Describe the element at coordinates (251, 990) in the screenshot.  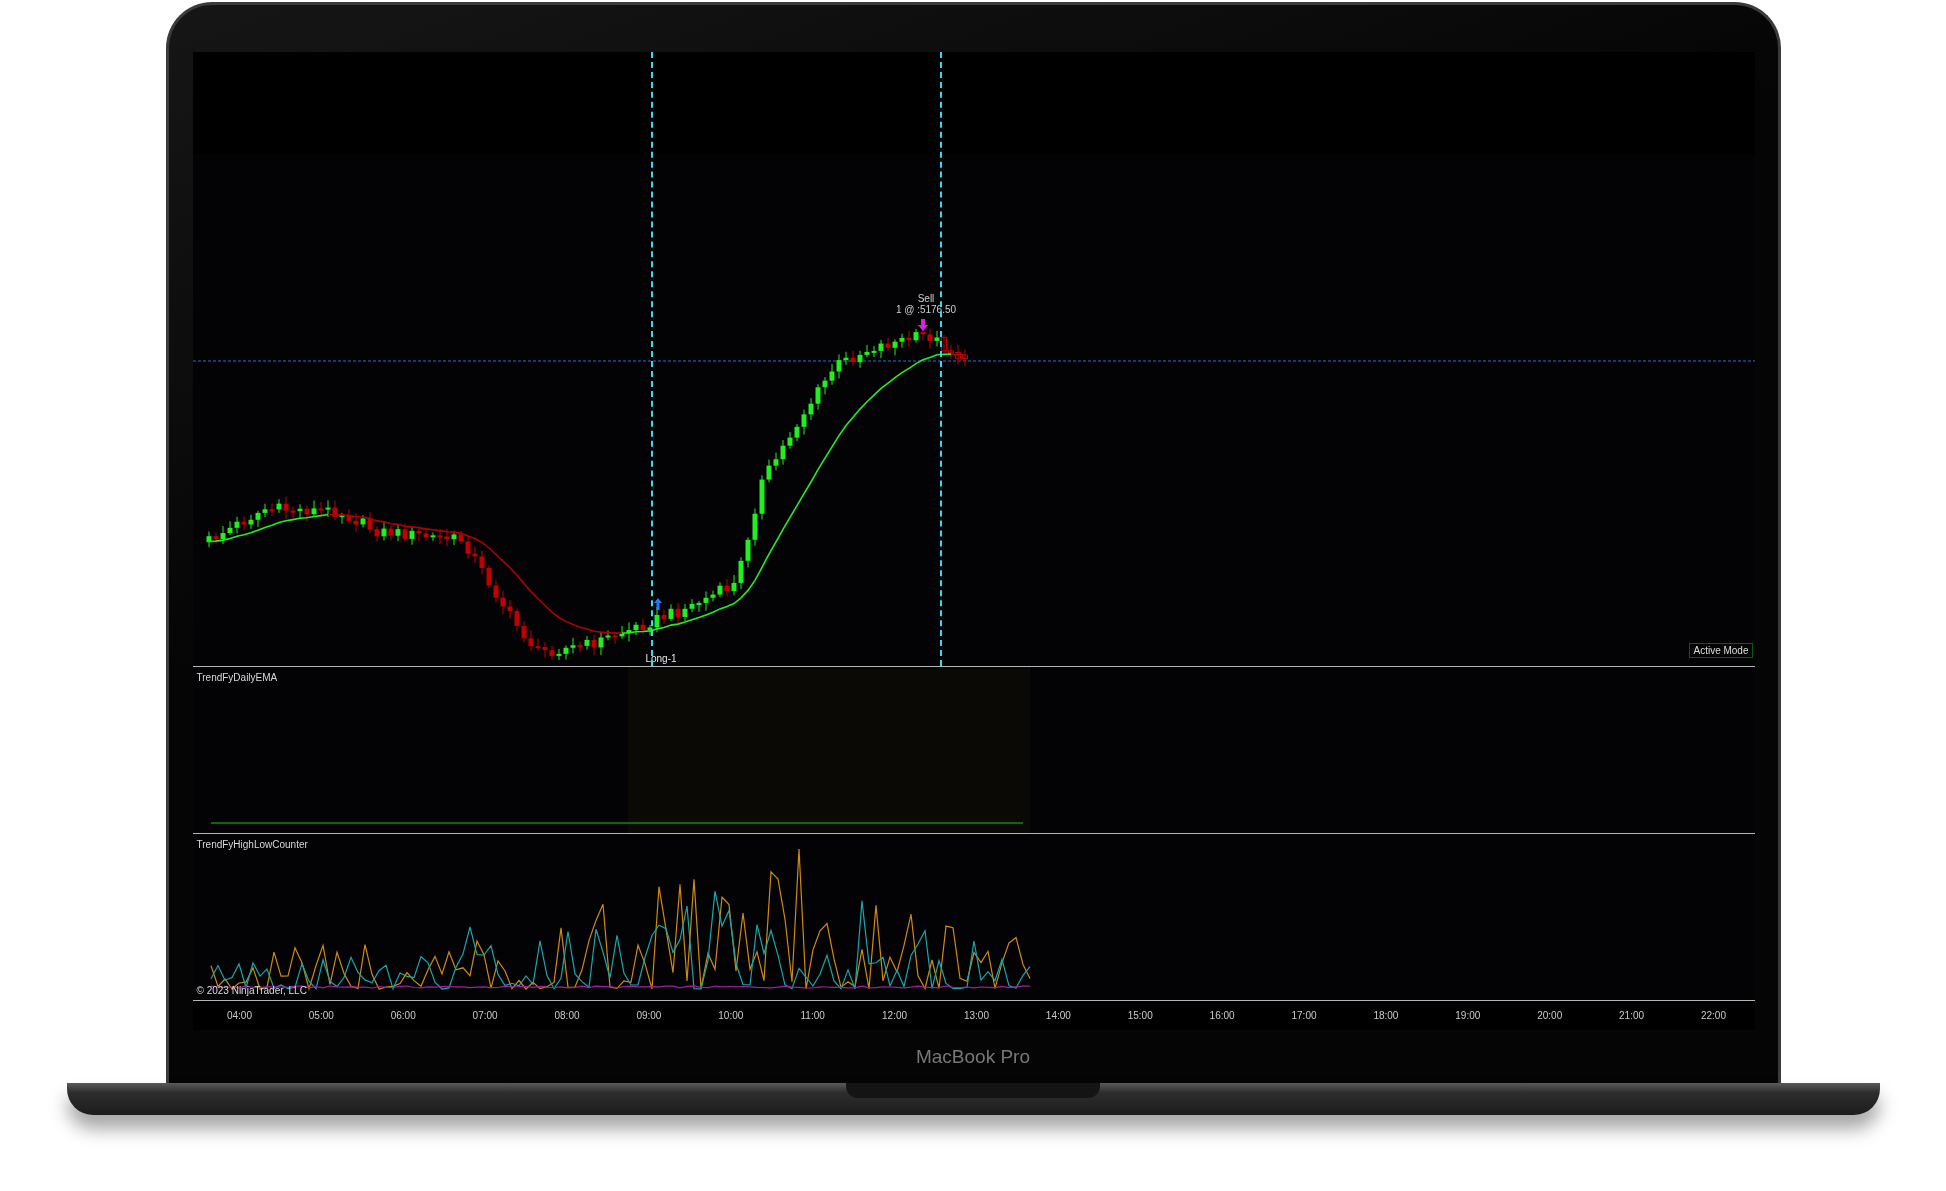
I see `copyright-text: © 2023 NinjaTrader, LLC` at that location.